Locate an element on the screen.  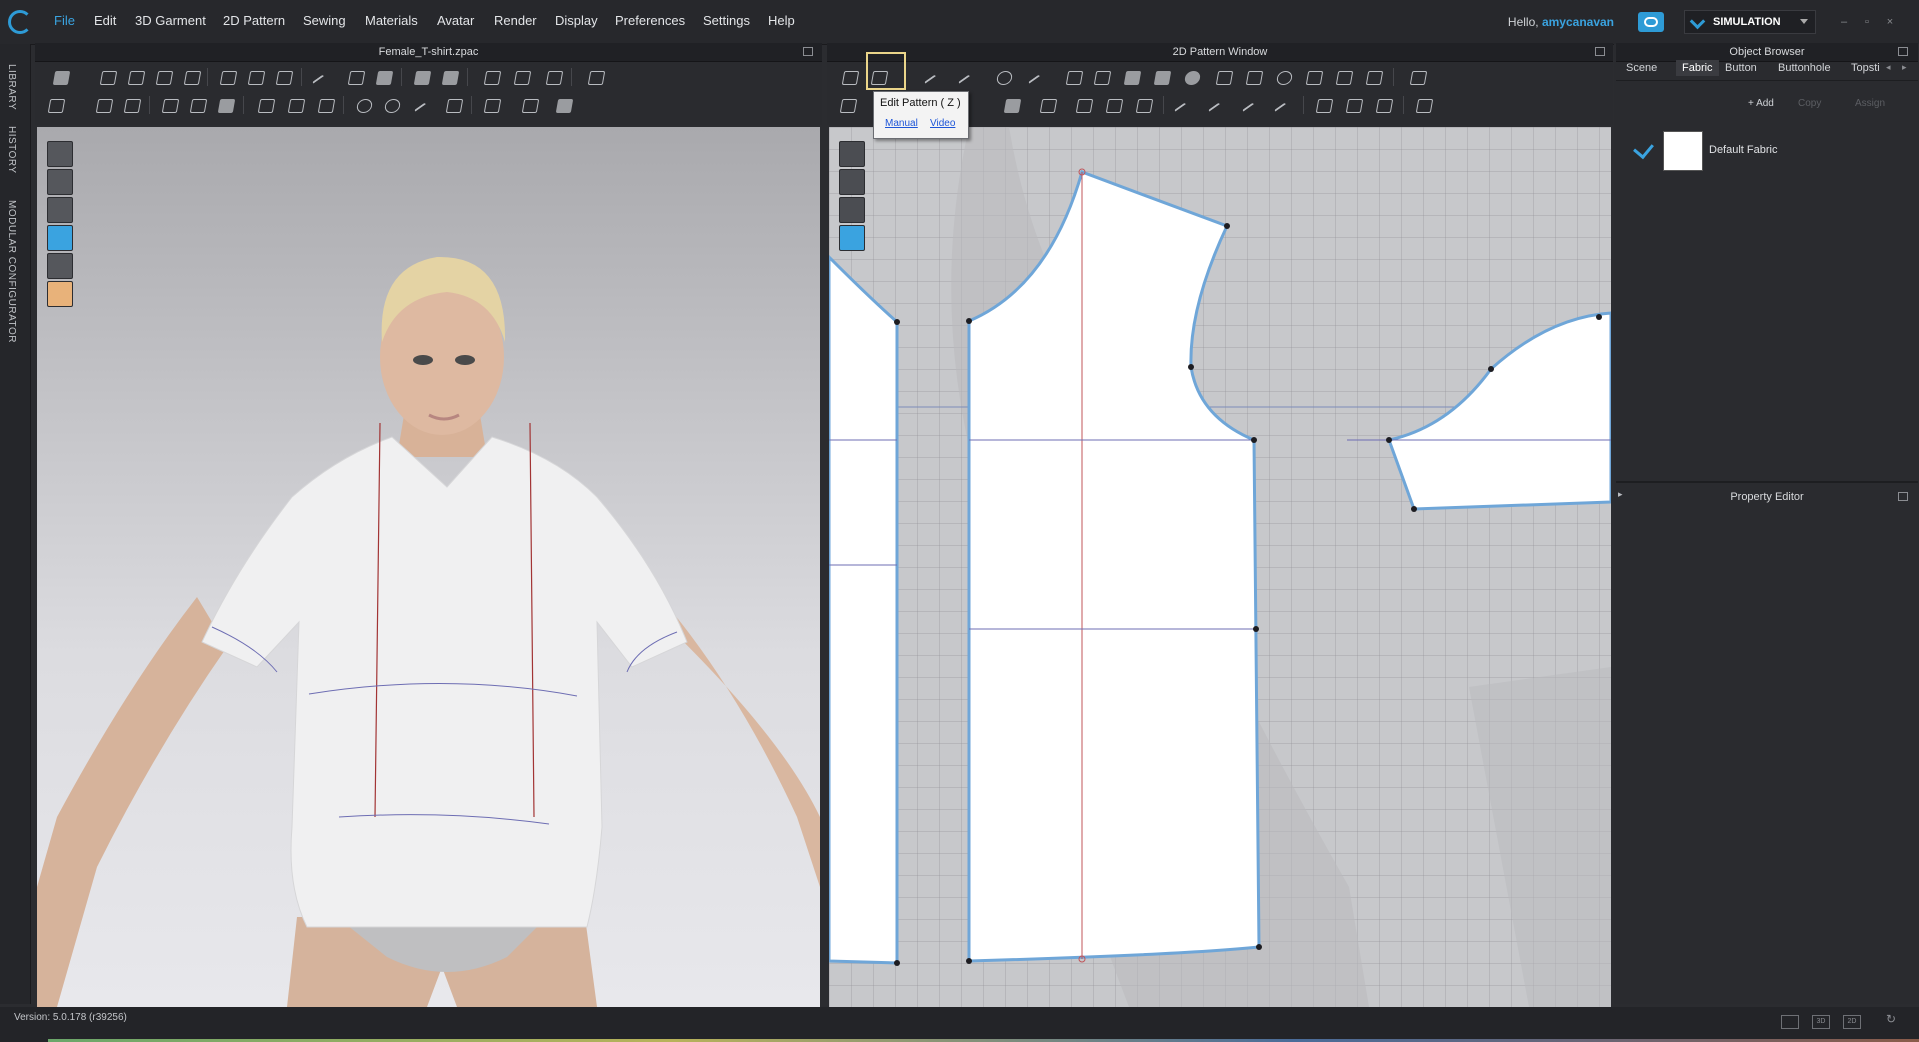
tab-button: Button is located at coordinates (1741, 68).